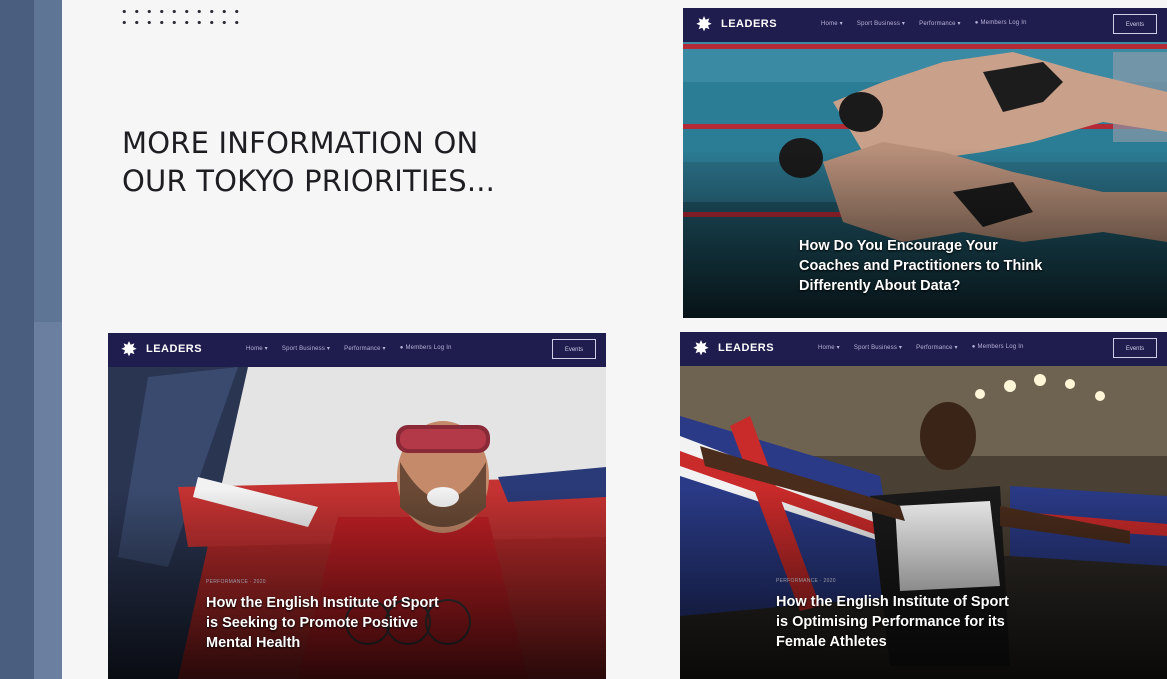 The image size is (1167, 679). I want to click on slide-side-bar, so click(17, 339).